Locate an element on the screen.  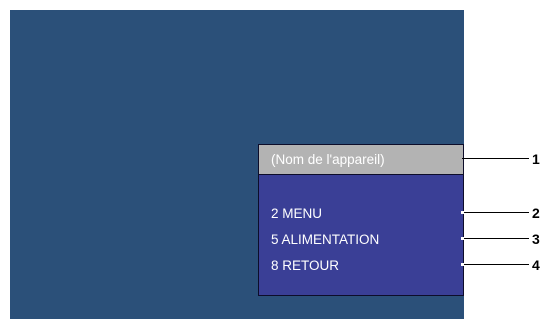
menu-item-alimentation: 5 ALIMENTATION is located at coordinates (325, 240).